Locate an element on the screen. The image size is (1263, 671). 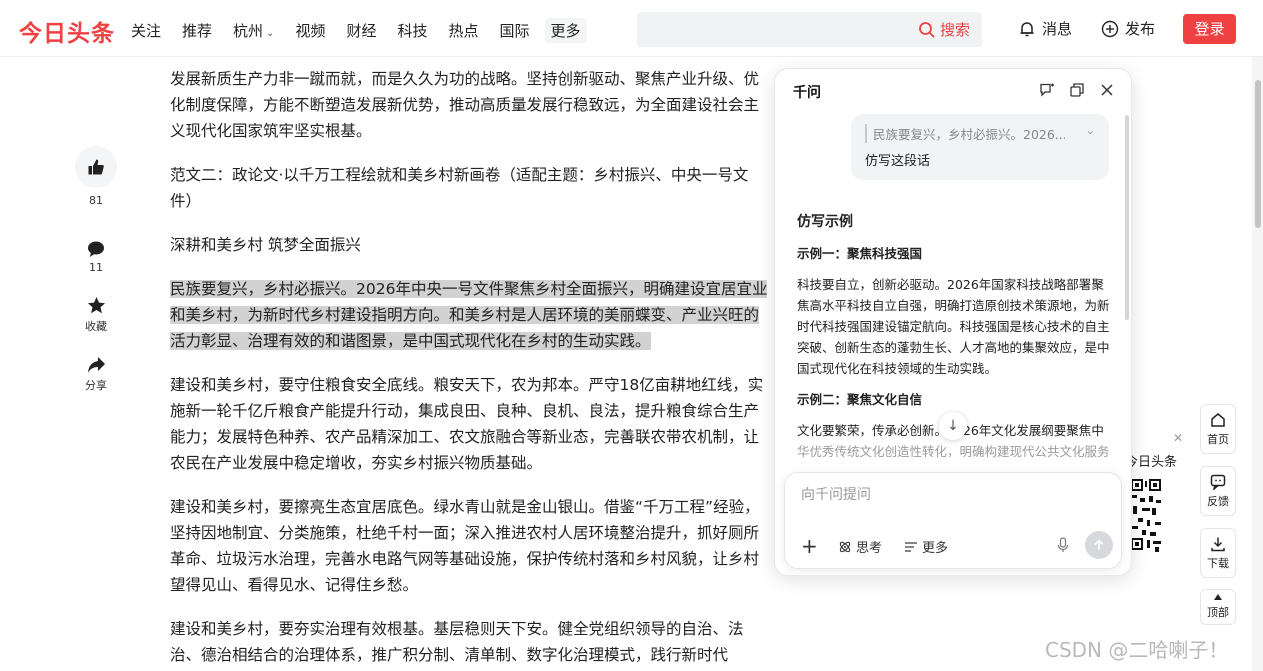
example-title: 示例一：聚焦科技强国 is located at coordinates (860, 253).